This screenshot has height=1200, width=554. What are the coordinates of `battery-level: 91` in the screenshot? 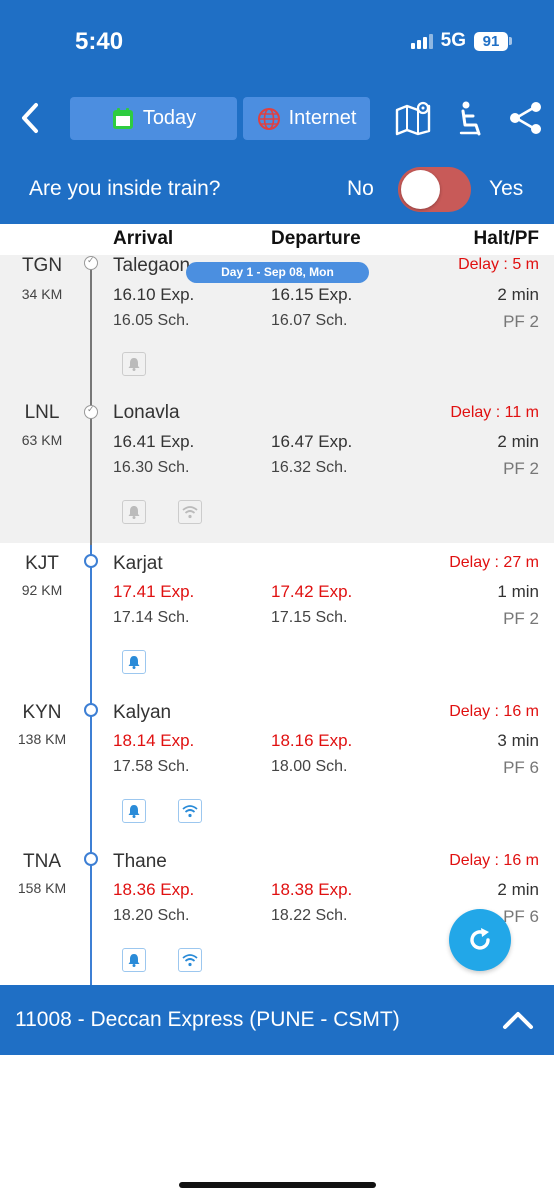 It's located at (491, 41).